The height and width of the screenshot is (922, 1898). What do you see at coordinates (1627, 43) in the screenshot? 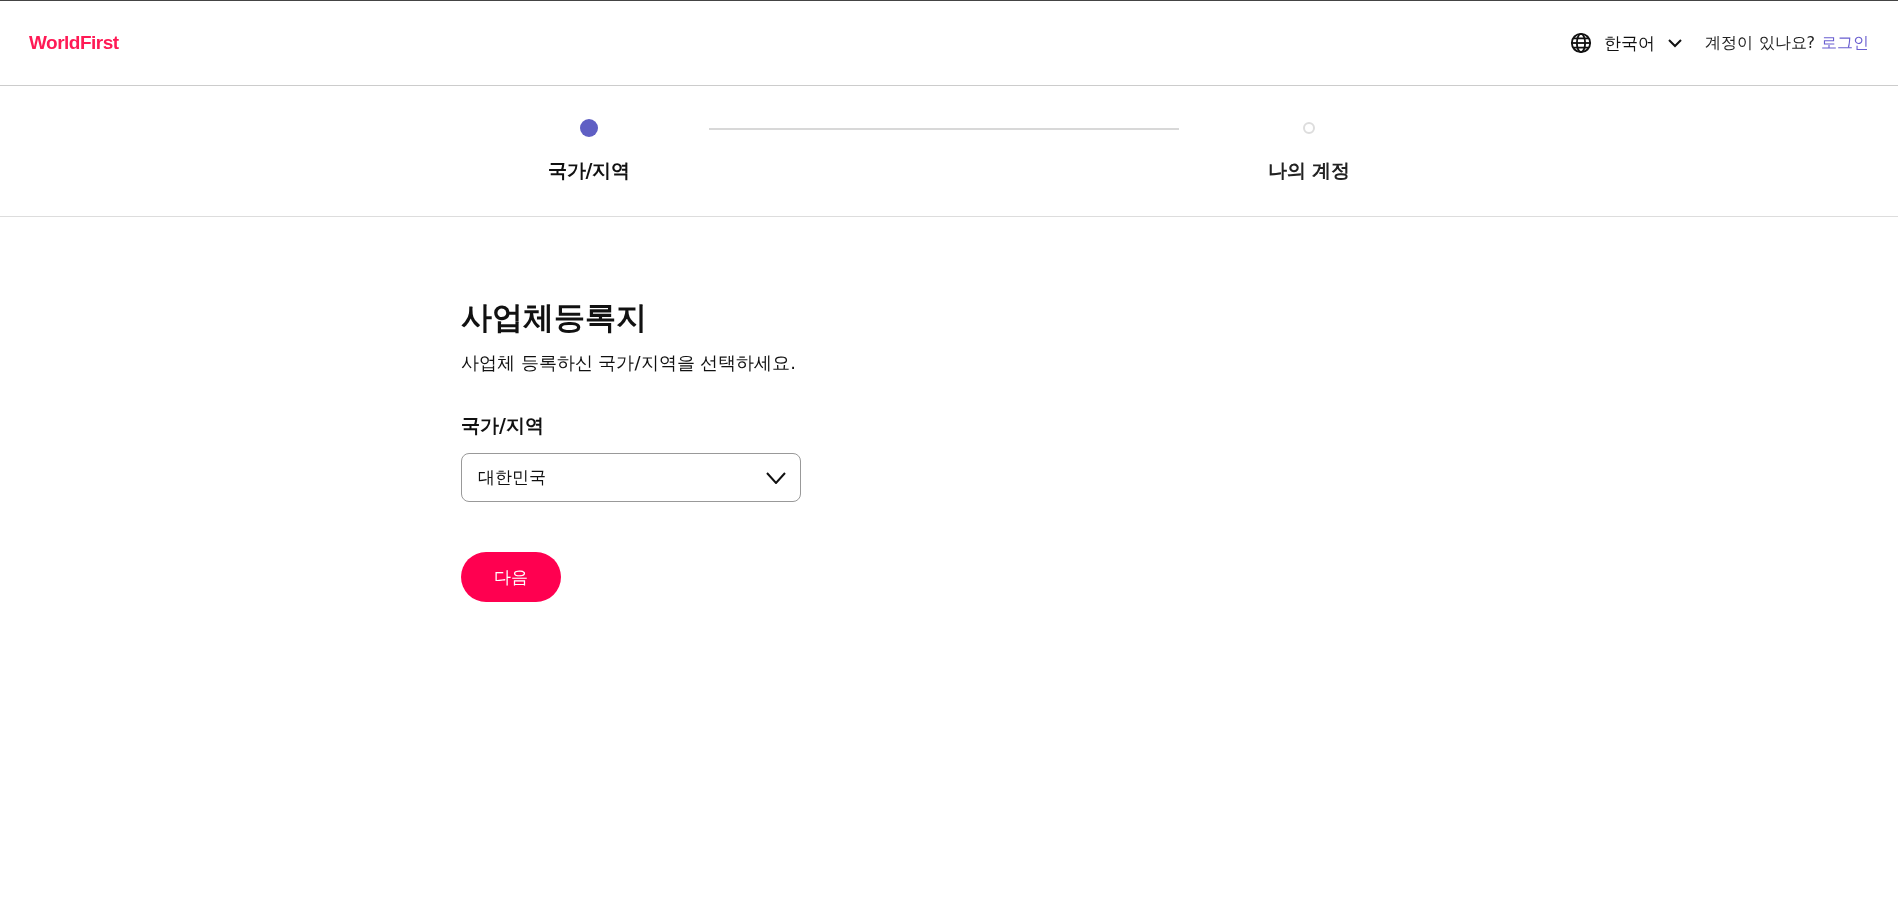
I see `language-selector: 한국어` at bounding box center [1627, 43].